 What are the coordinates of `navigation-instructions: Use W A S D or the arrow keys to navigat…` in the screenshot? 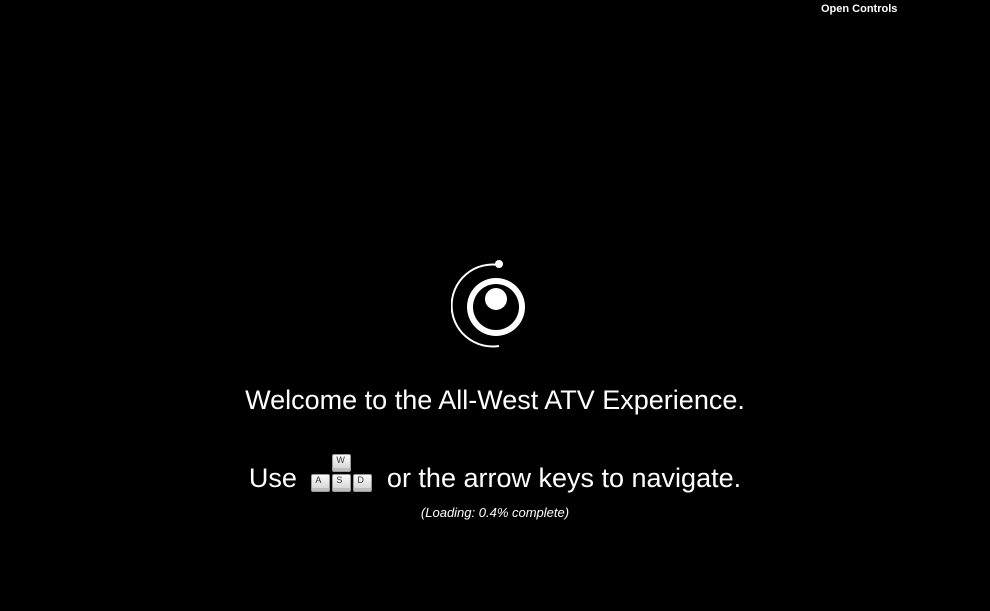 It's located at (495, 475).